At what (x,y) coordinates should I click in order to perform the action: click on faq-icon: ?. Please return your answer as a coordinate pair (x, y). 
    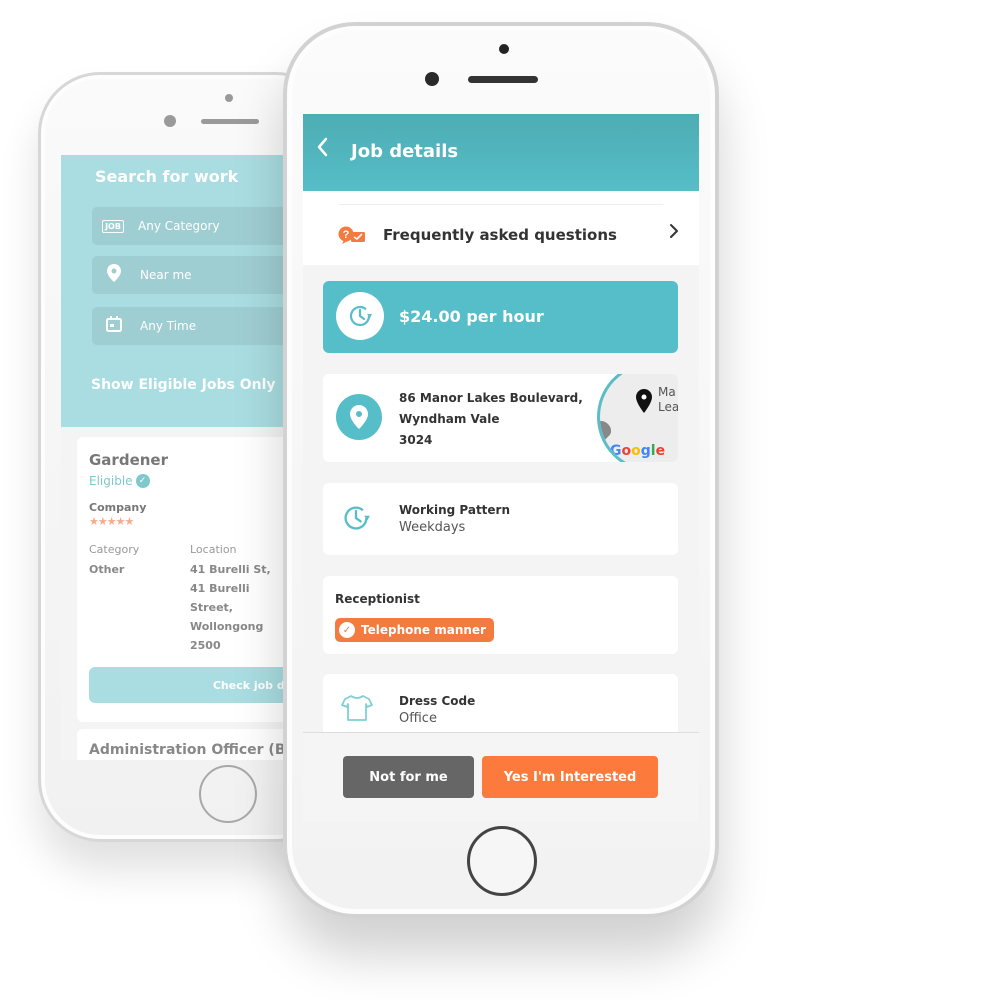
    Looking at the image, I should click on (352, 235).